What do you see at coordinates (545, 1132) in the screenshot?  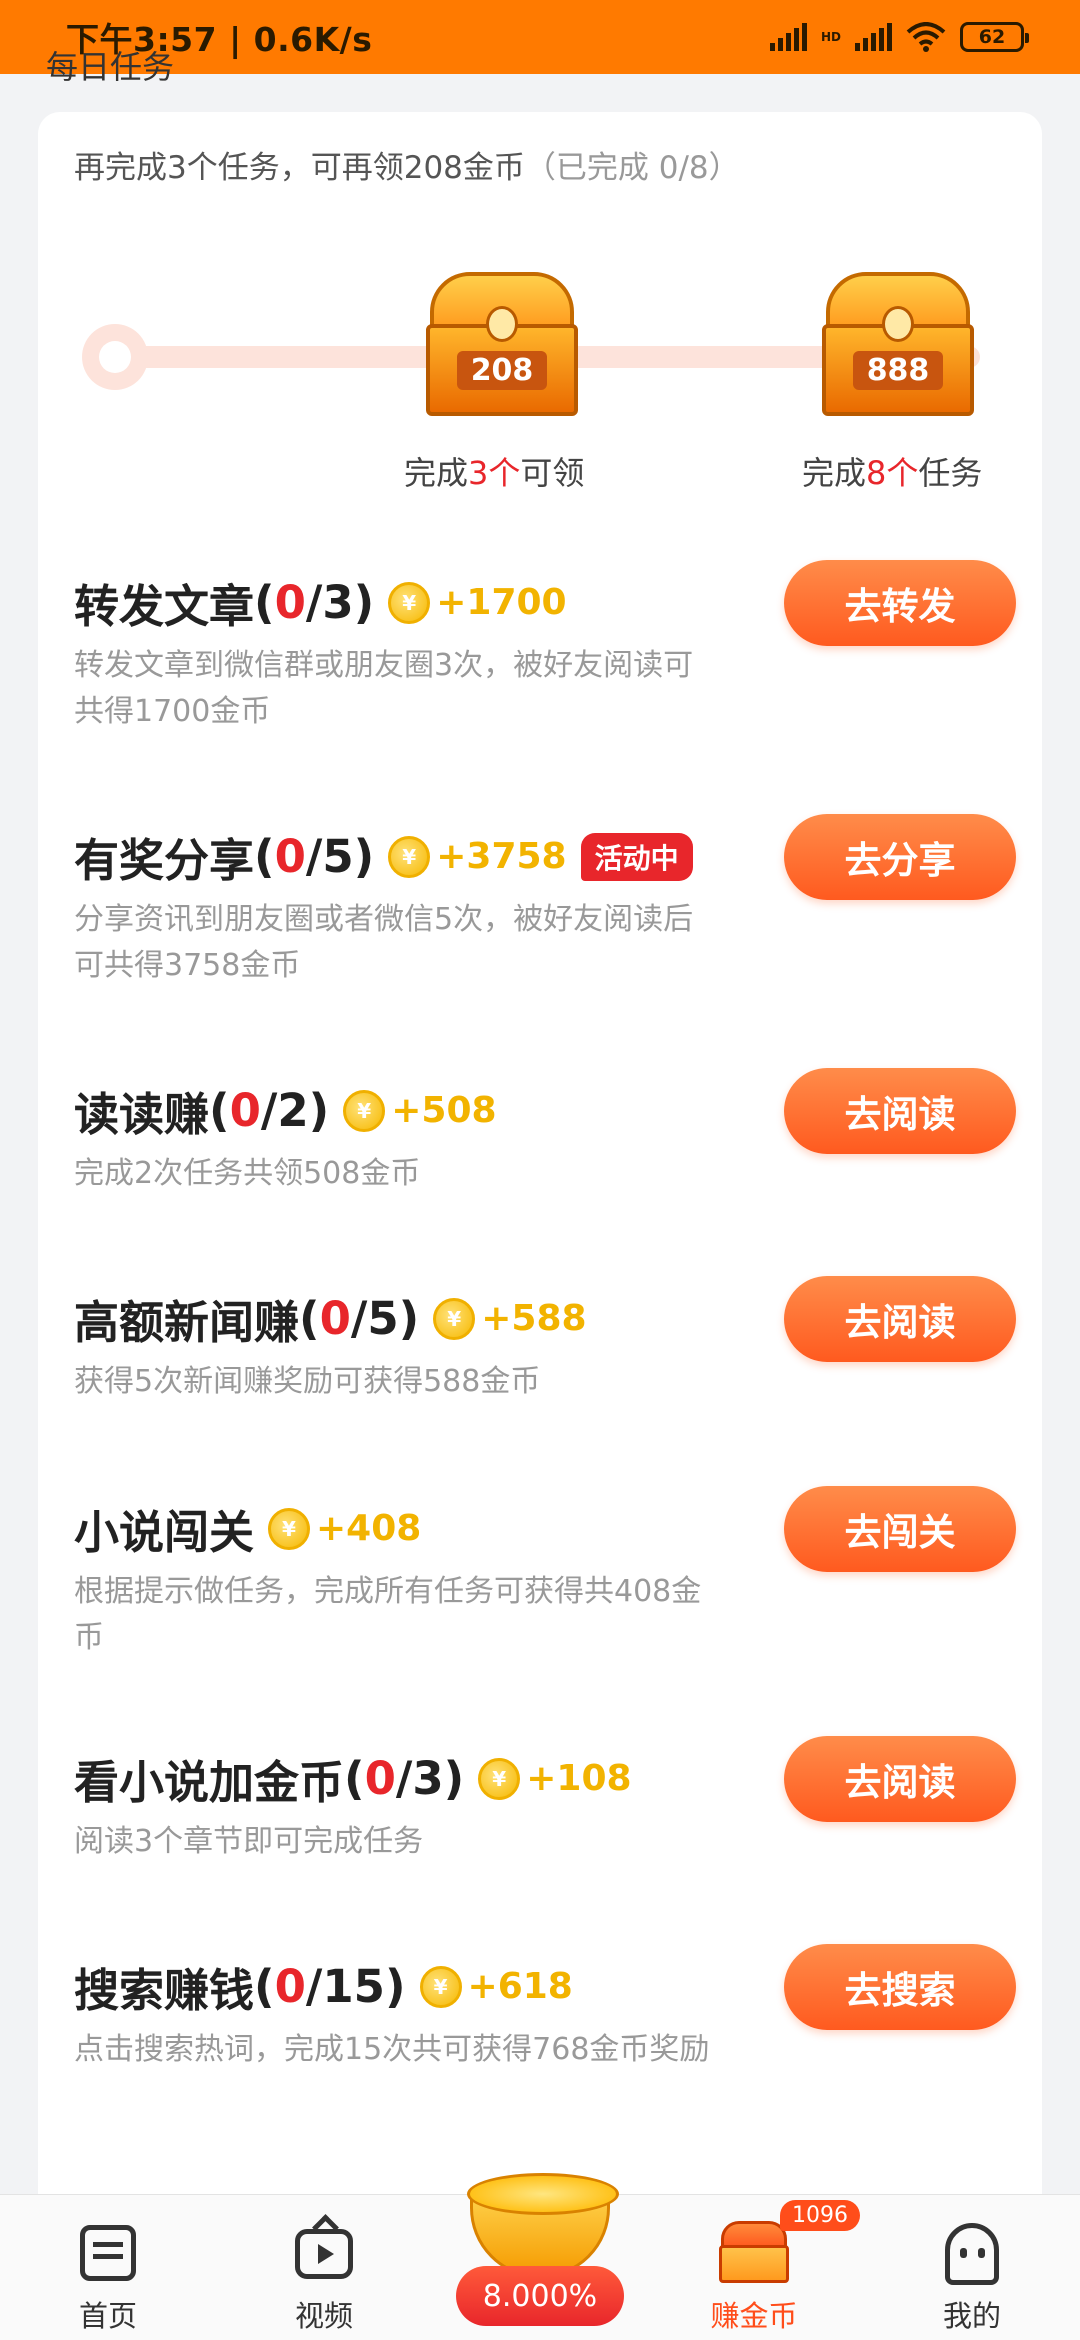 I see `task-item: 读读赚(0/2) ¥ +508 完成2次任务共领508金币 去阅读` at bounding box center [545, 1132].